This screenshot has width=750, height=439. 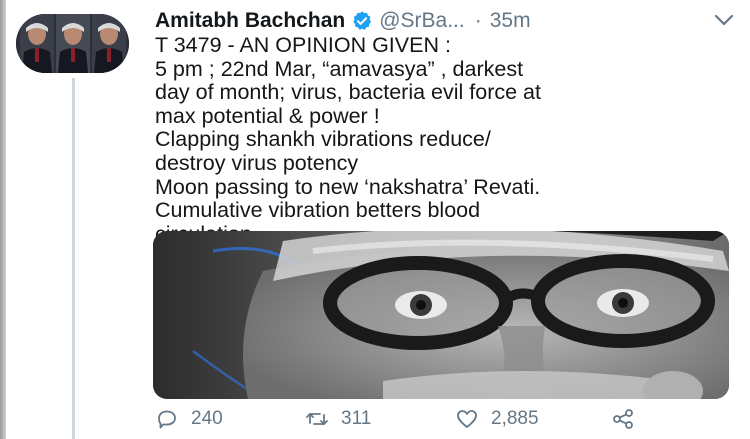 I want to click on retweet-button: 311, so click(x=338, y=419).